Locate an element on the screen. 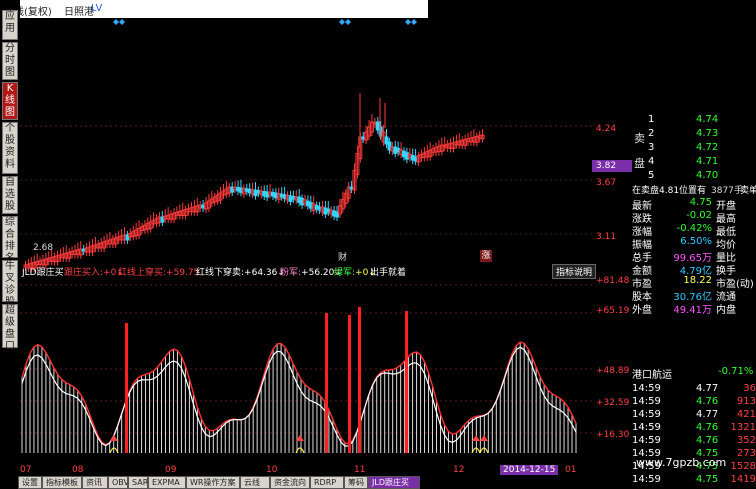  month-10: 10 is located at coordinates (272, 470).